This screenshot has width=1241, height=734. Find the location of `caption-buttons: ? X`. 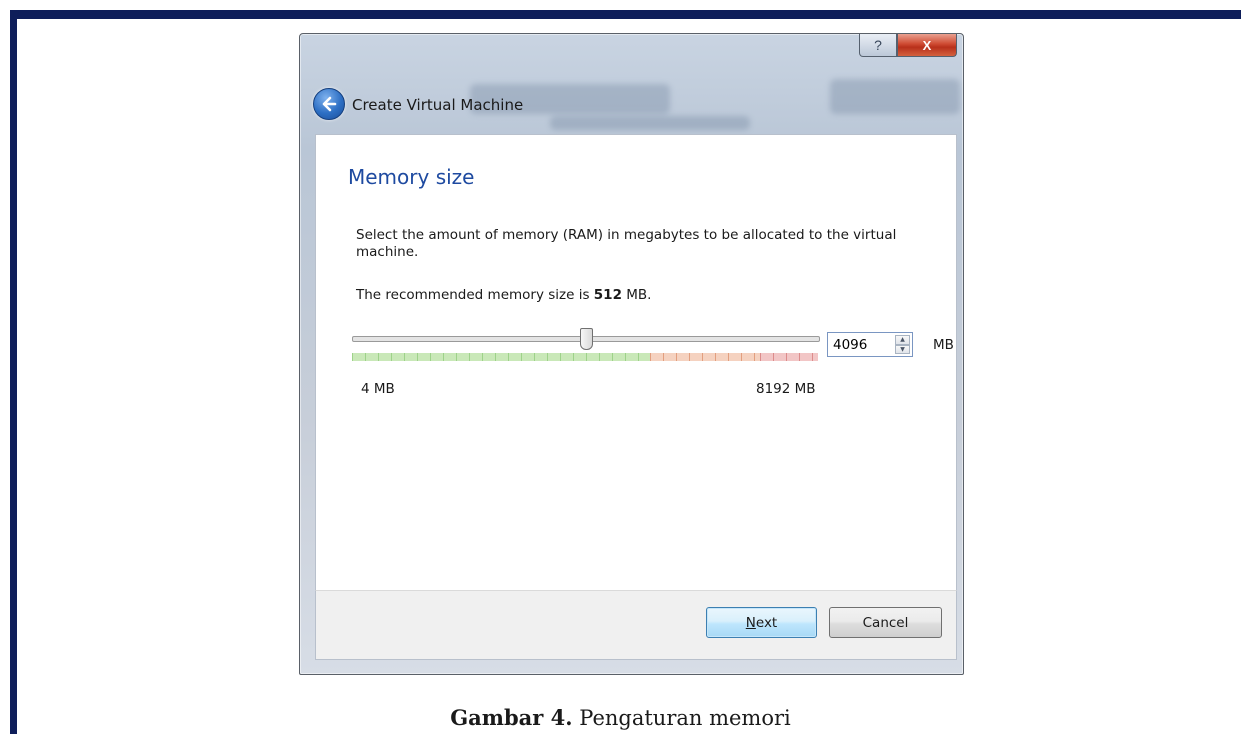

caption-buttons: ? X is located at coordinates (908, 45).